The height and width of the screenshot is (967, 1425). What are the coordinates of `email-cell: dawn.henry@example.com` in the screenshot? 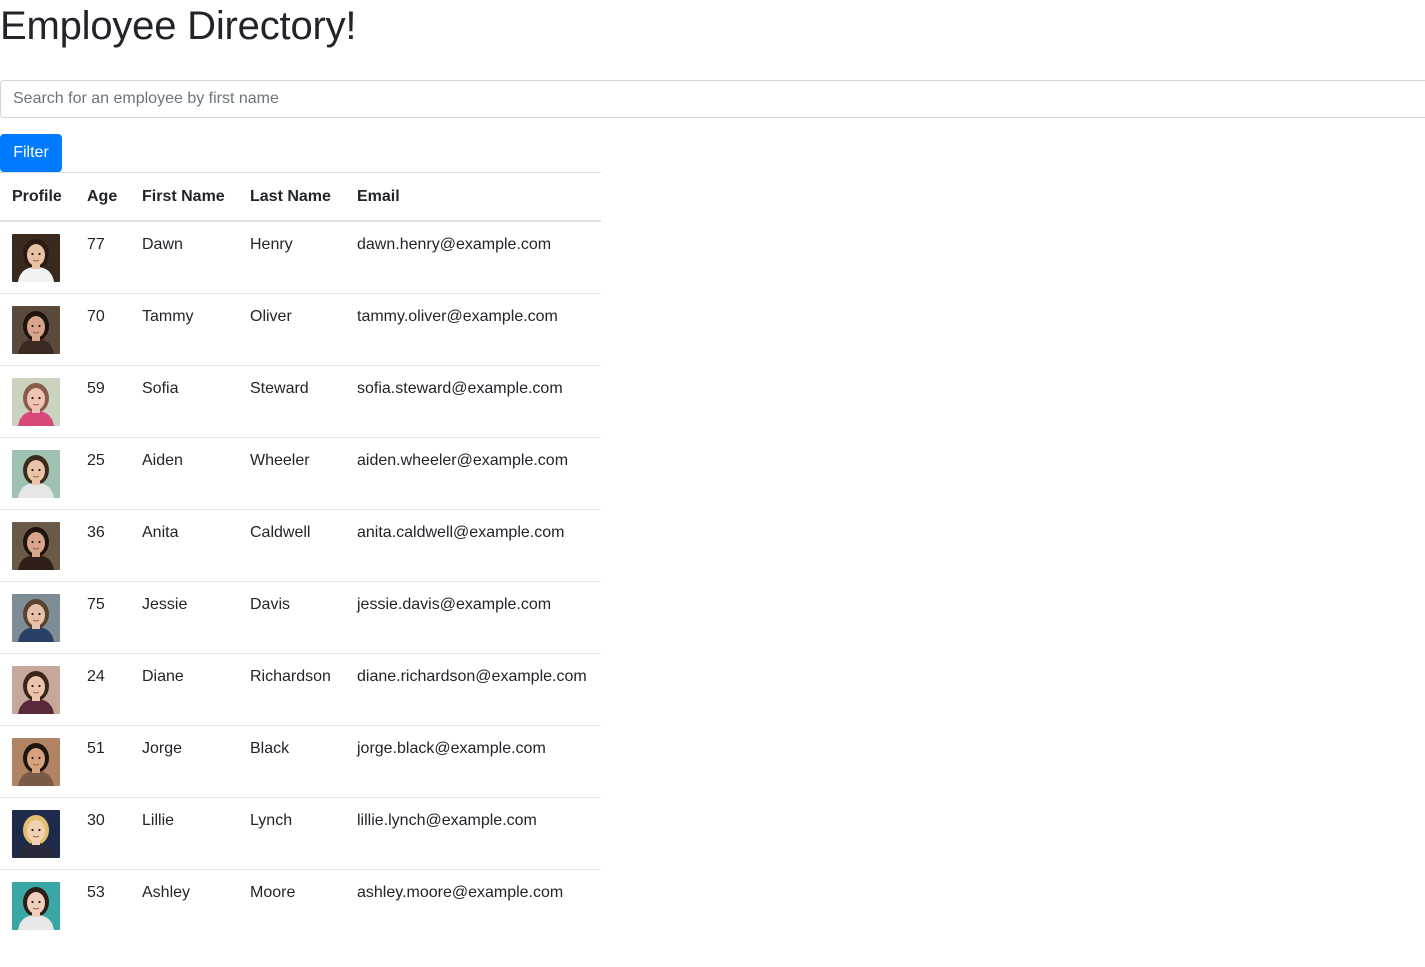 It's located at (473, 256).